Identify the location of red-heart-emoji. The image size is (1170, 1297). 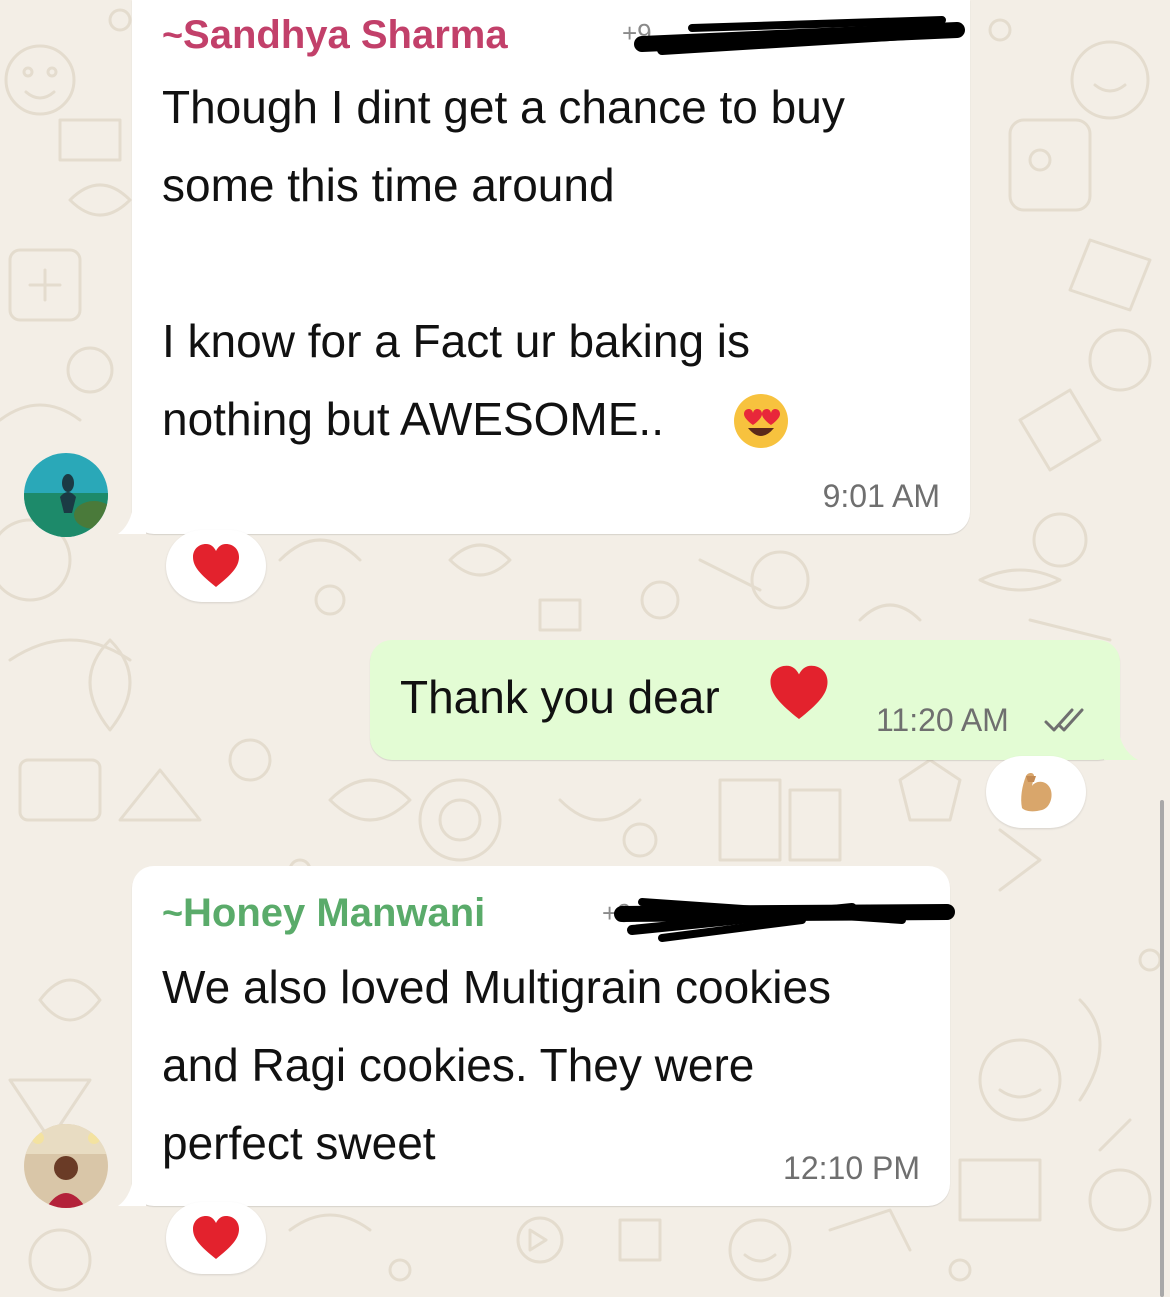
(799, 693).